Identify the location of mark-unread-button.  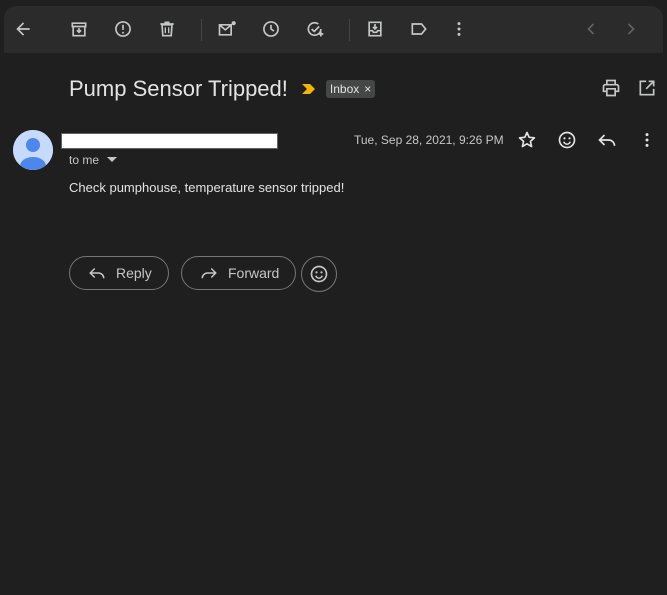
(227, 29).